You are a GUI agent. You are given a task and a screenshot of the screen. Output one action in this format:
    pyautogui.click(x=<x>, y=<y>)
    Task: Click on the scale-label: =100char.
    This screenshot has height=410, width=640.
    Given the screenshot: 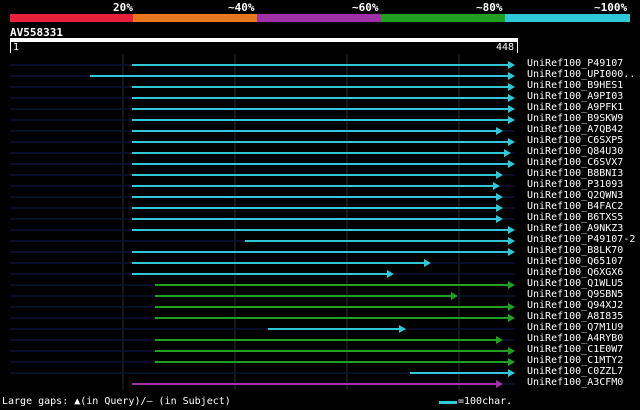 What is the action you would take?
    pyautogui.click(x=485, y=401)
    